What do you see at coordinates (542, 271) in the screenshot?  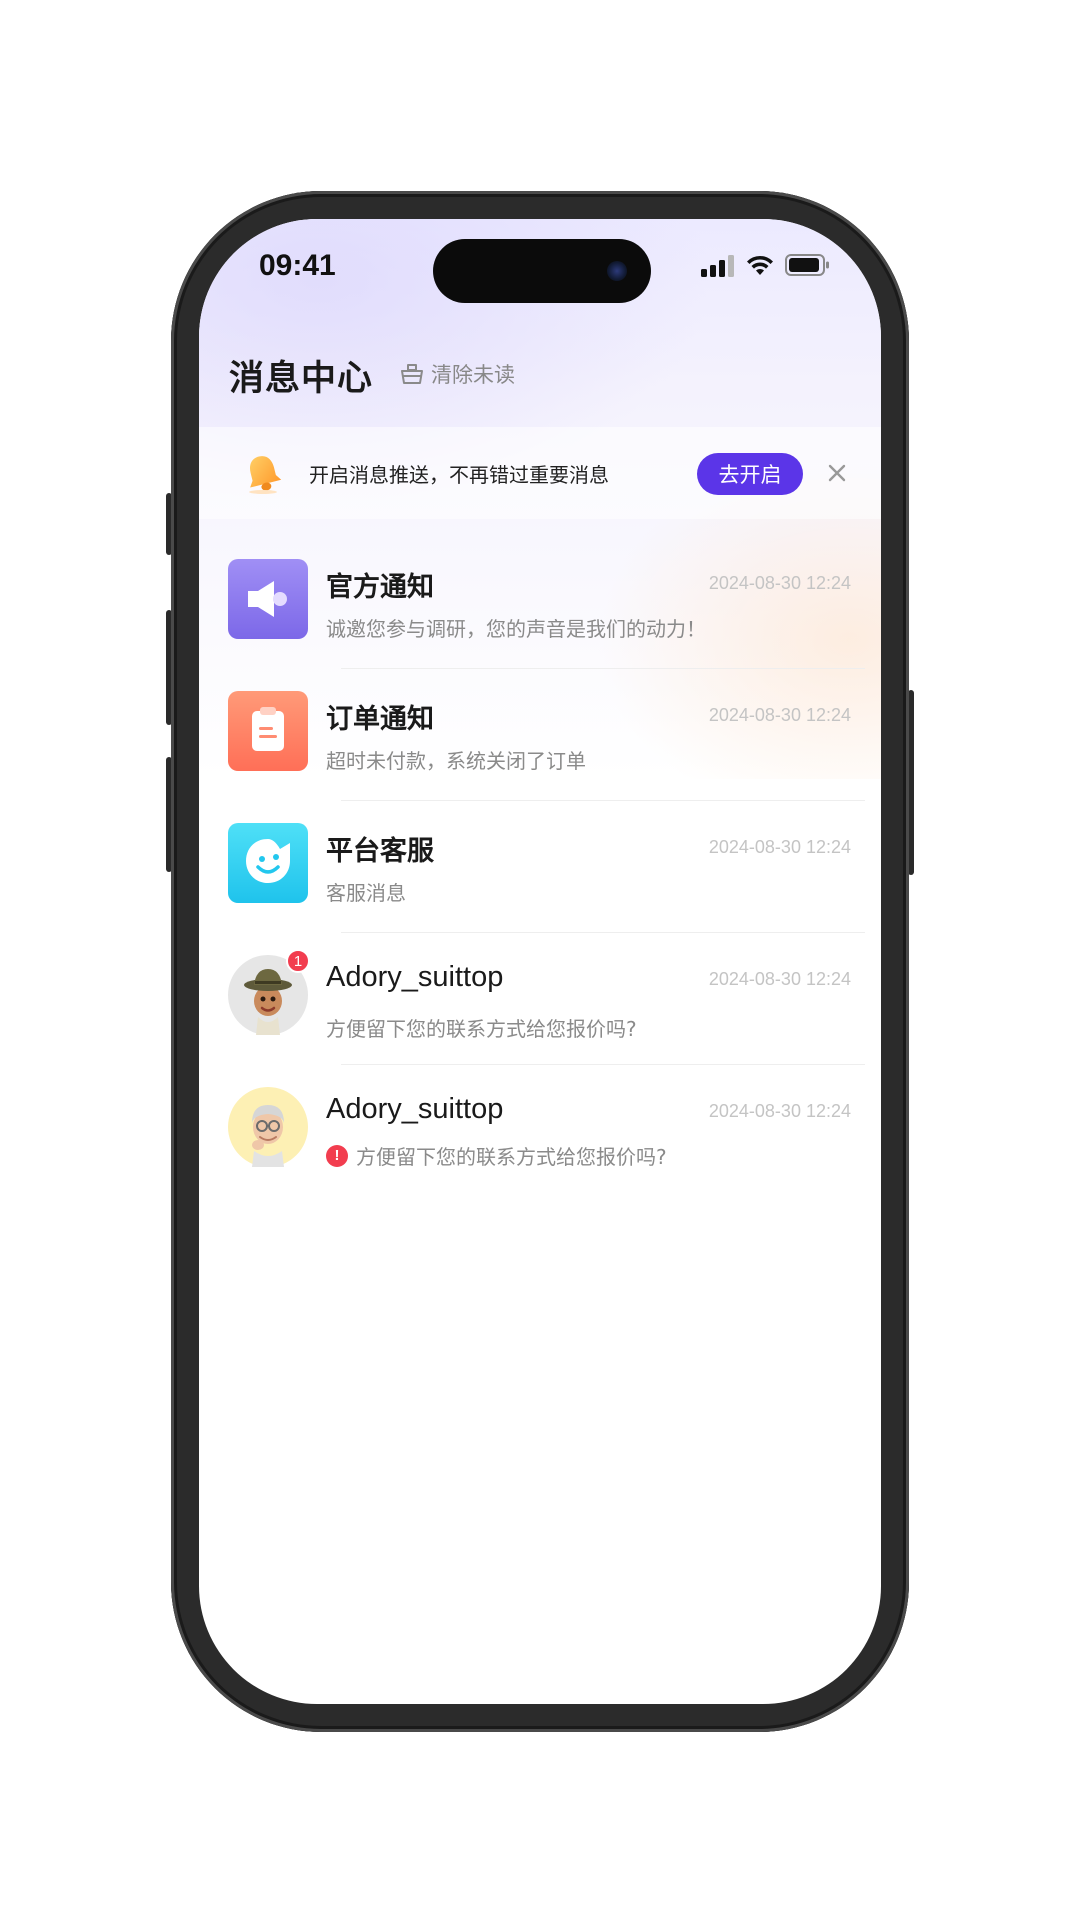 I see `dynamic-island` at bounding box center [542, 271].